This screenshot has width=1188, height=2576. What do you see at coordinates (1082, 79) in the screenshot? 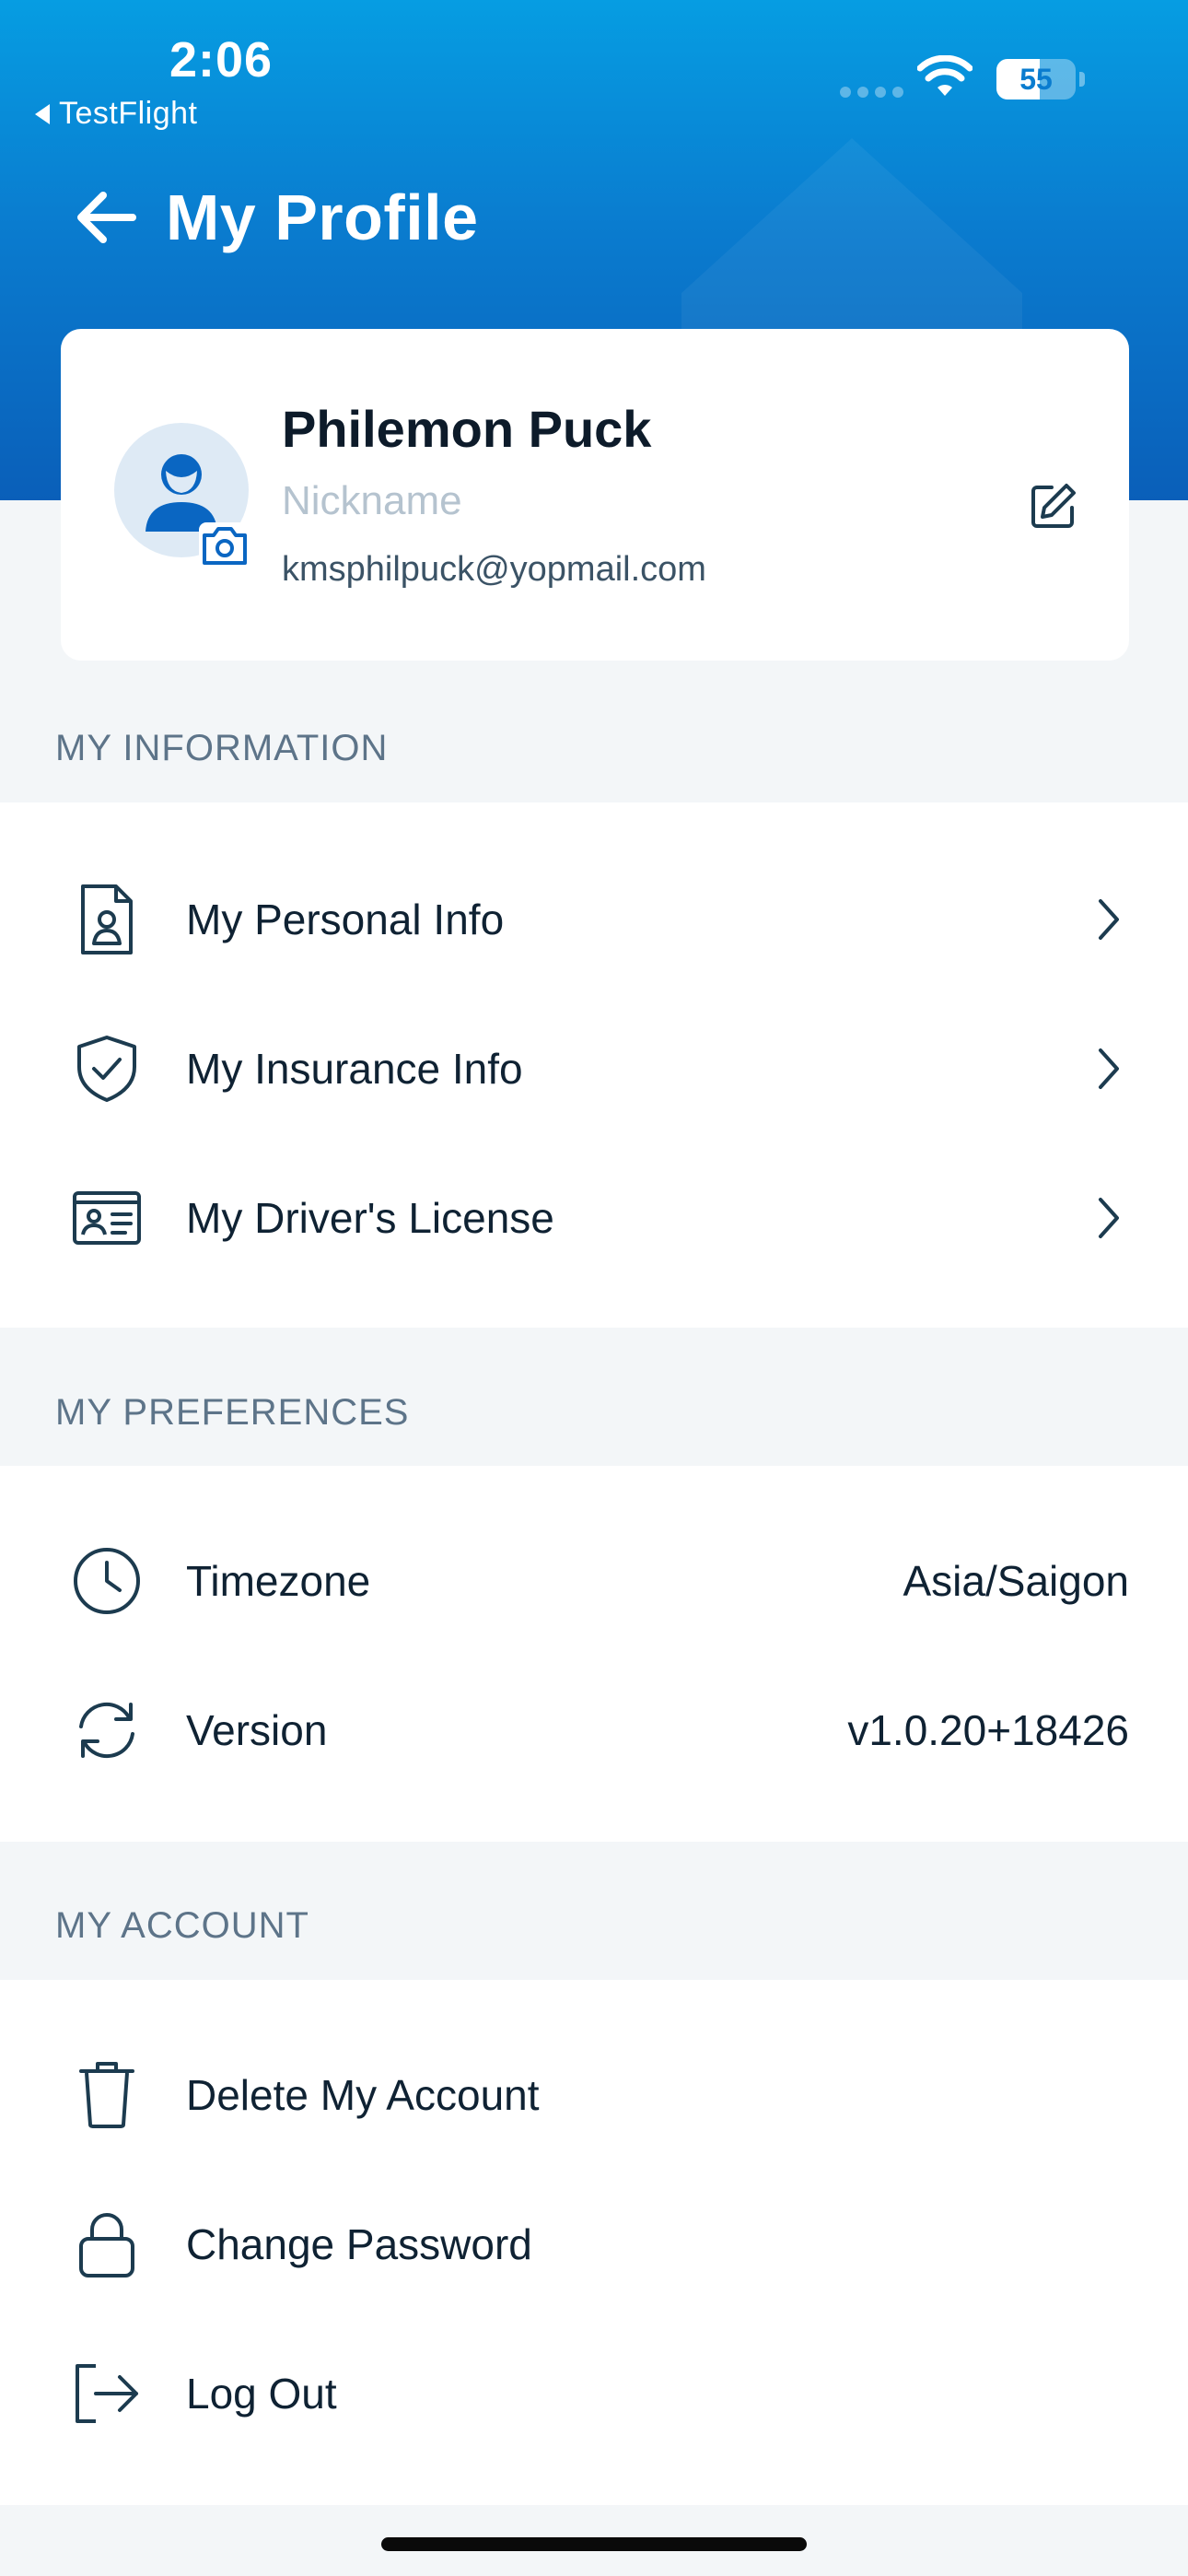
I see `battery-cap` at bounding box center [1082, 79].